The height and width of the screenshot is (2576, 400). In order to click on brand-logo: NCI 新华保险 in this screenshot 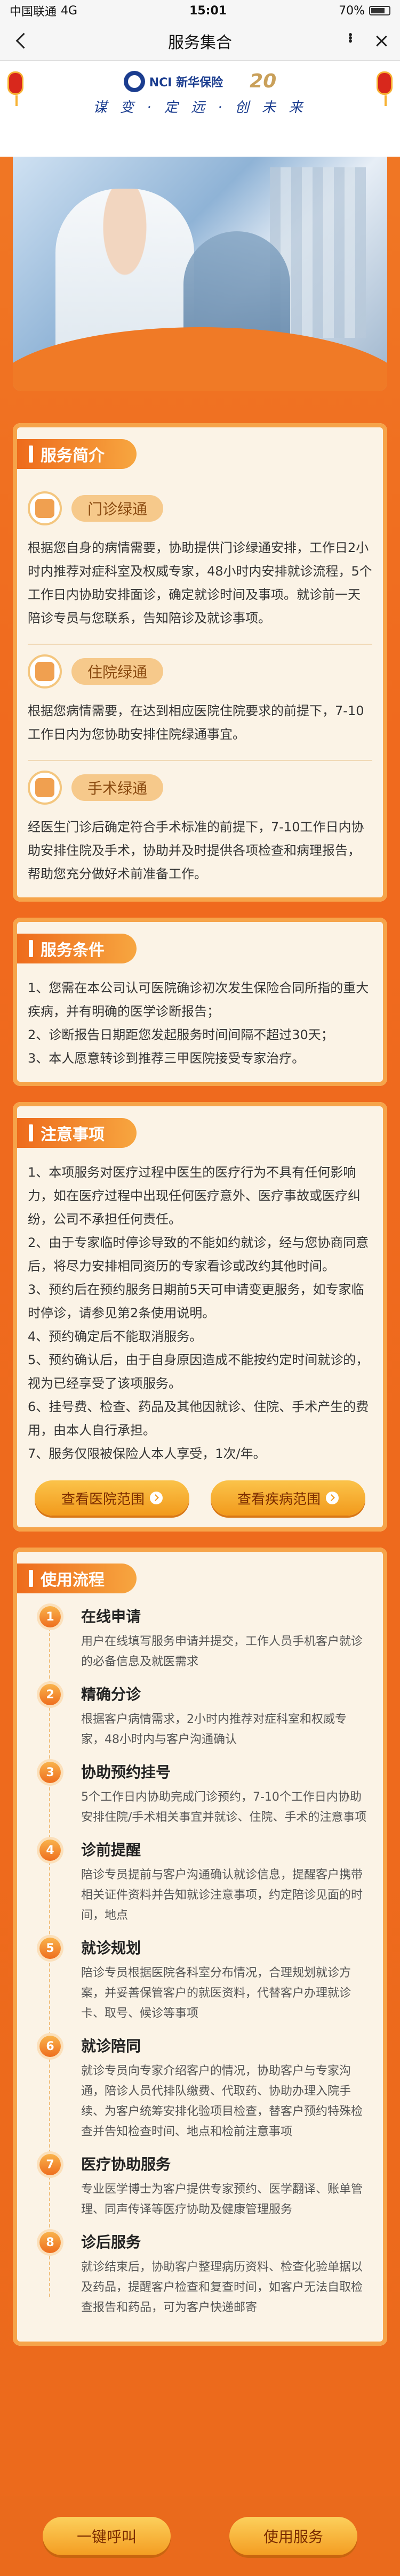, I will do `click(173, 81)`.